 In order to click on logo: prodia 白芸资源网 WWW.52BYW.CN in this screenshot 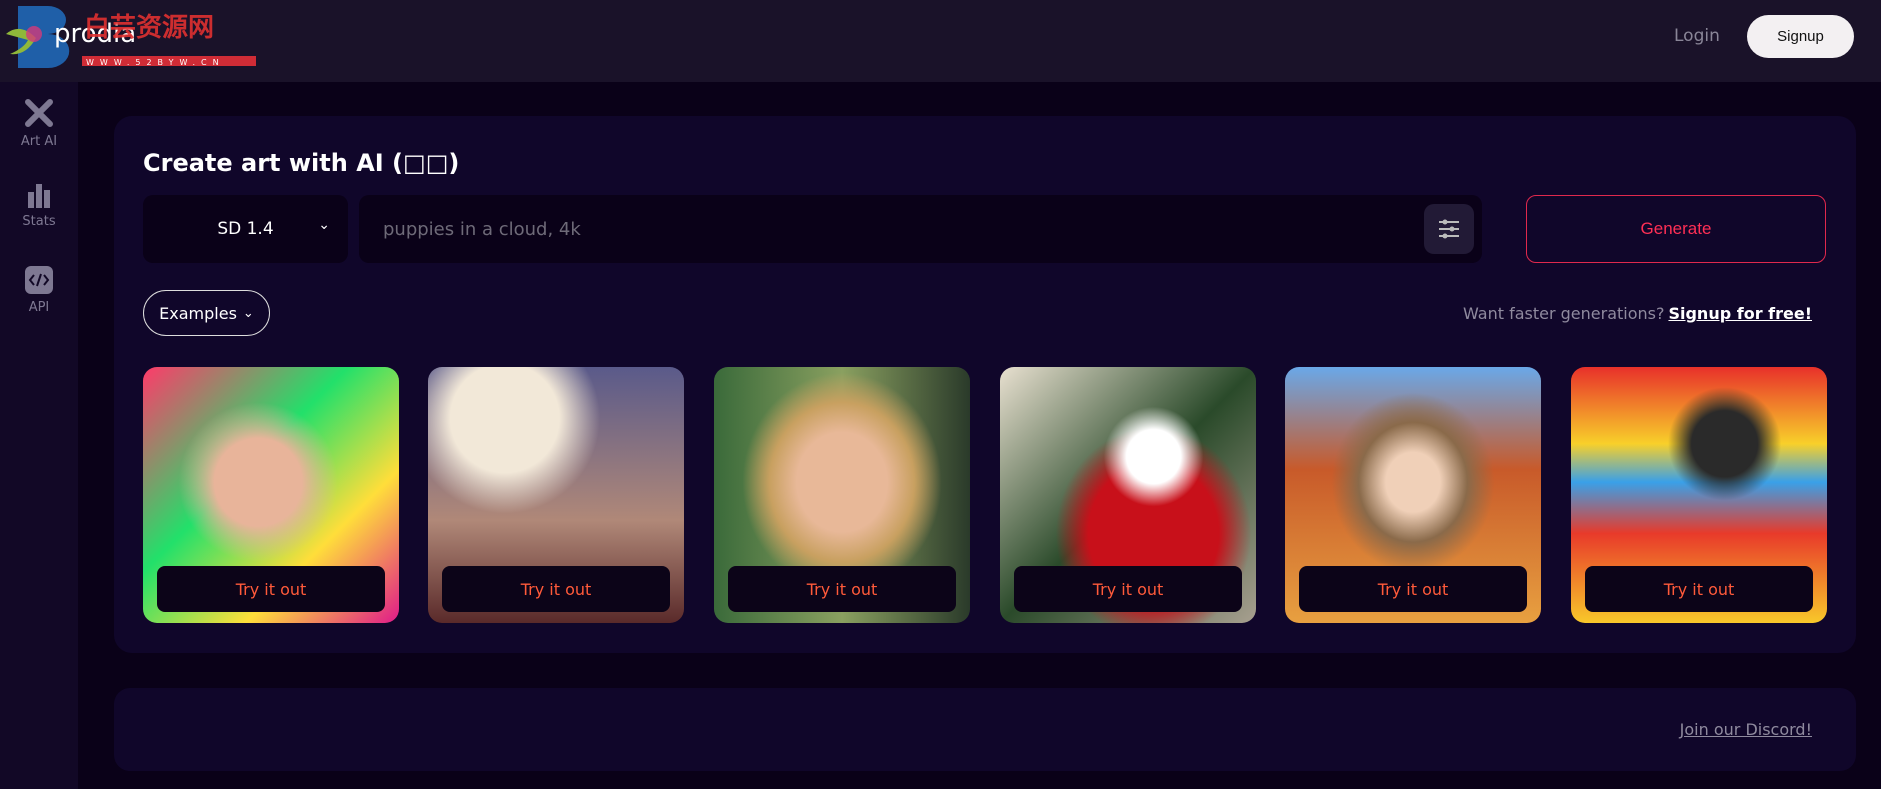, I will do `click(131, 36)`.